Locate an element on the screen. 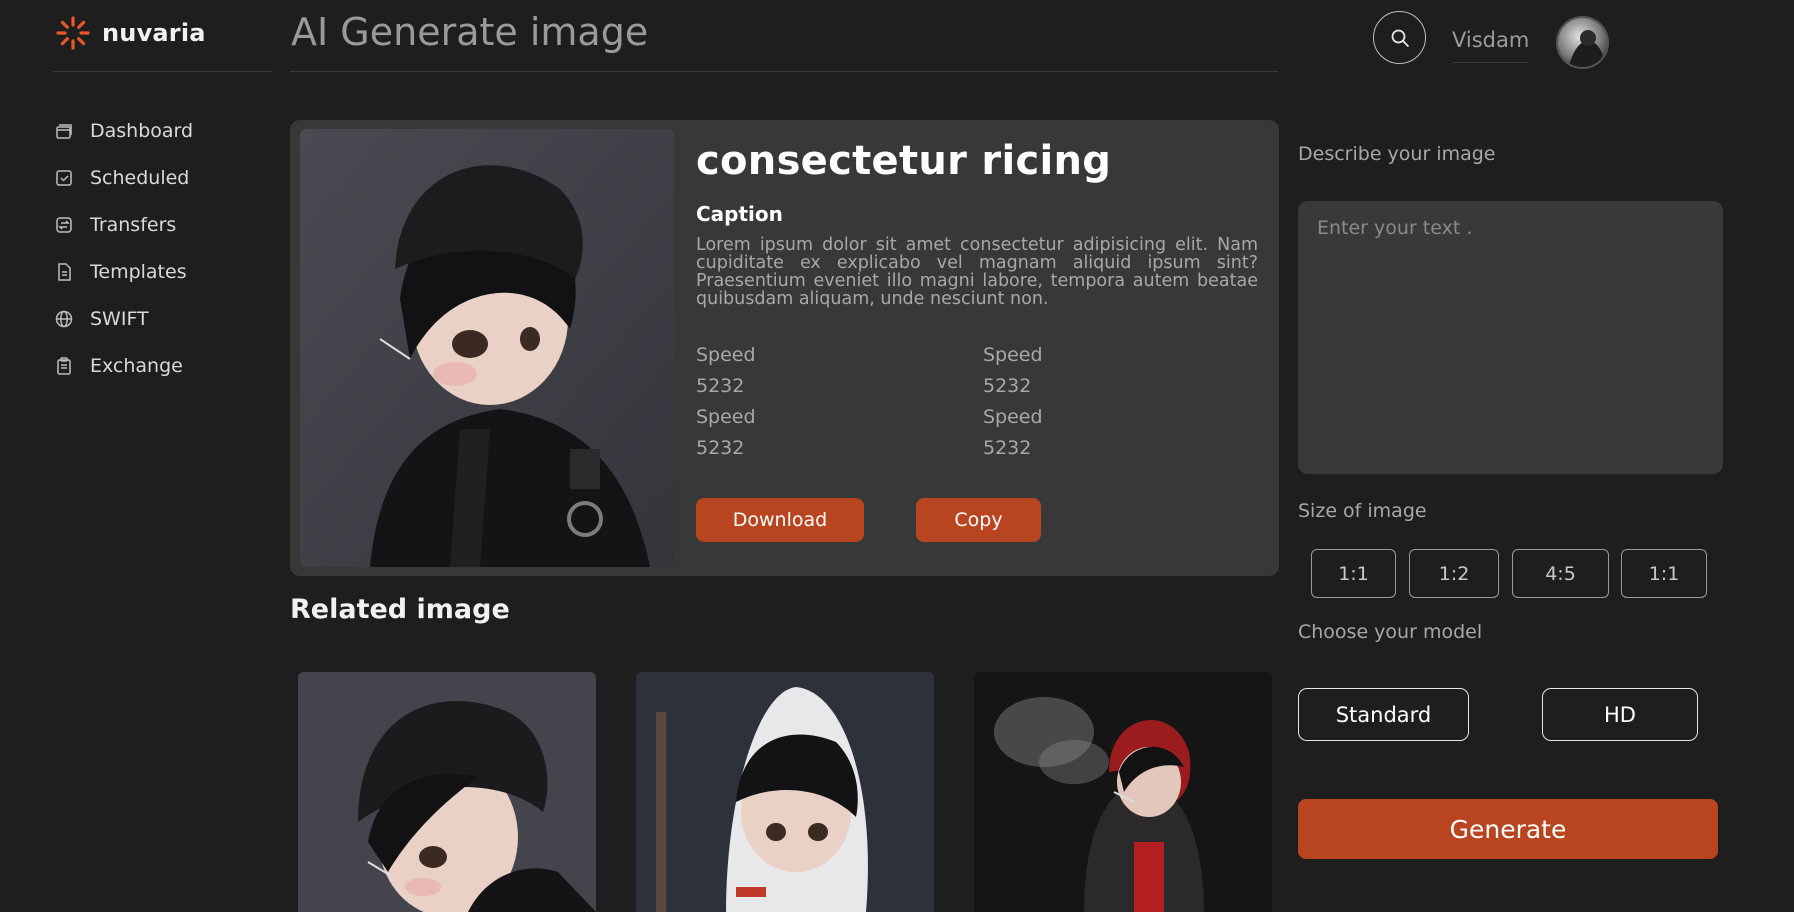  sidebar-item-label: Transfers is located at coordinates (133, 224).